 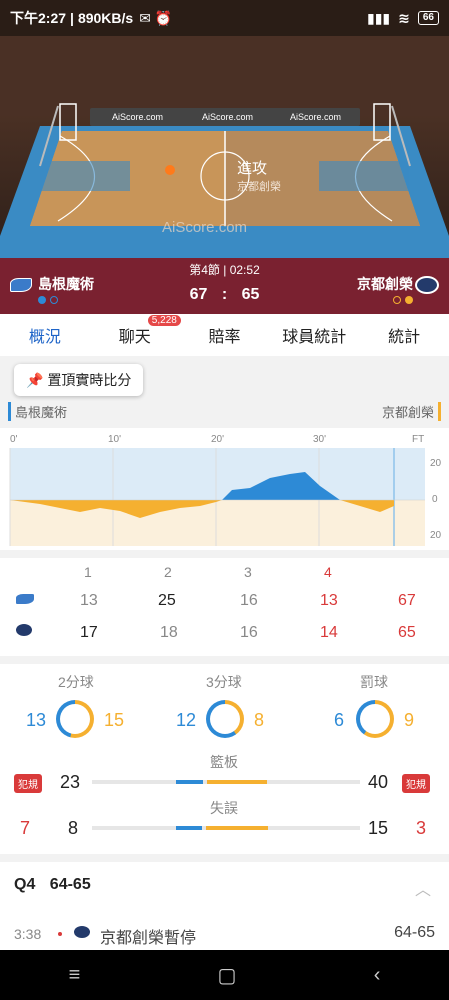 What do you see at coordinates (259, 720) in the screenshot?
I see `three-pt-away: 8` at bounding box center [259, 720].